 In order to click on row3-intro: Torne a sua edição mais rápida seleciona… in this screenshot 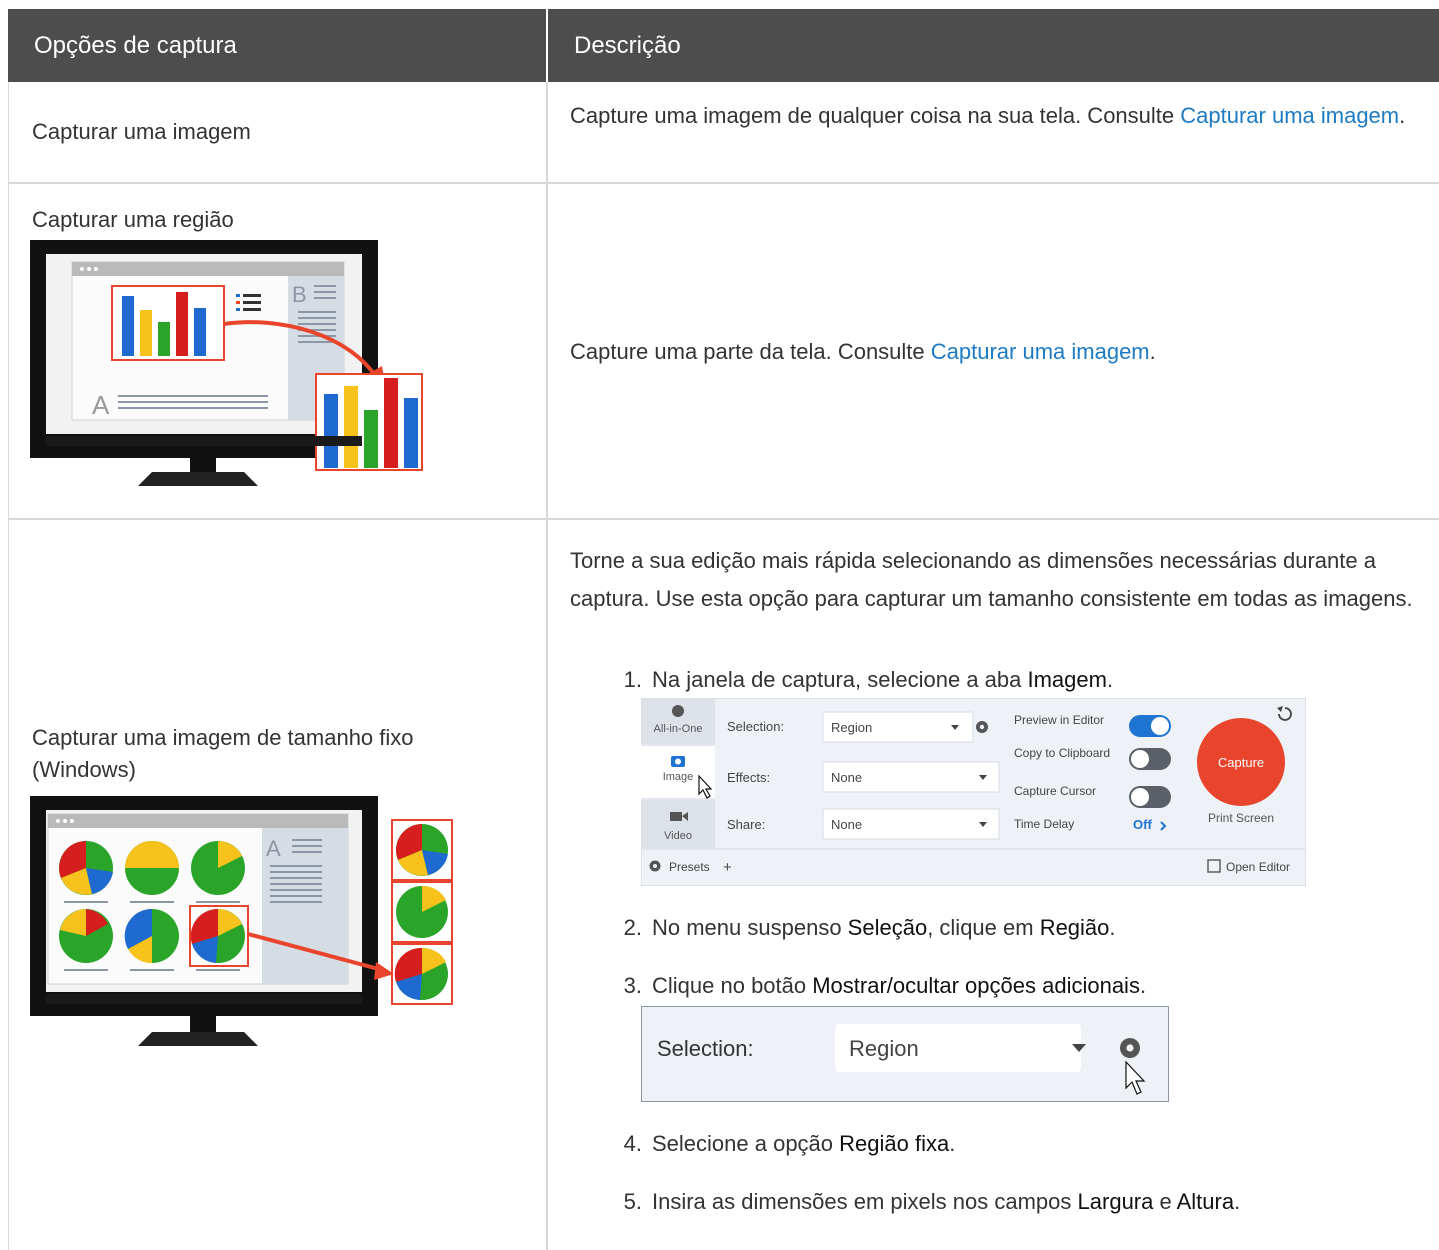, I will do `click(991, 579)`.